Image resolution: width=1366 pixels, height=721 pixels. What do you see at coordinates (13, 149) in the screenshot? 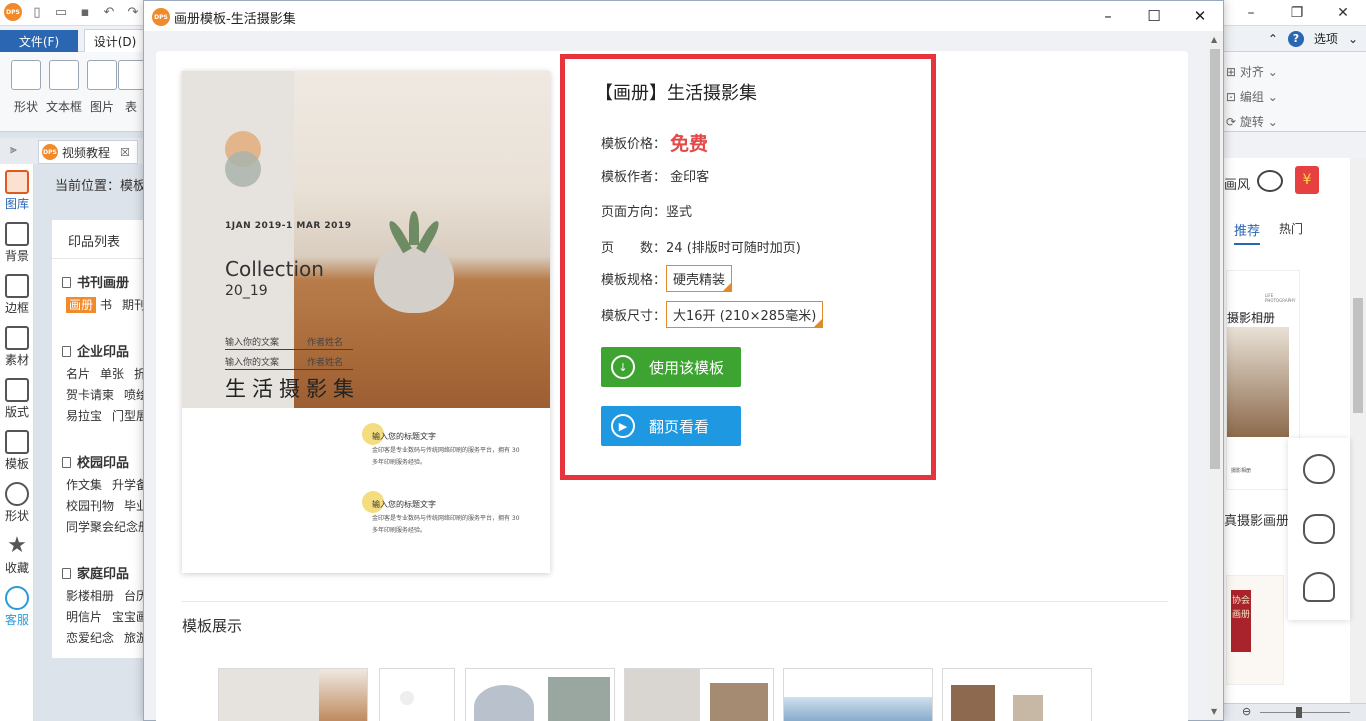
I see `expand-panel-icon: ⫸` at bounding box center [13, 149].